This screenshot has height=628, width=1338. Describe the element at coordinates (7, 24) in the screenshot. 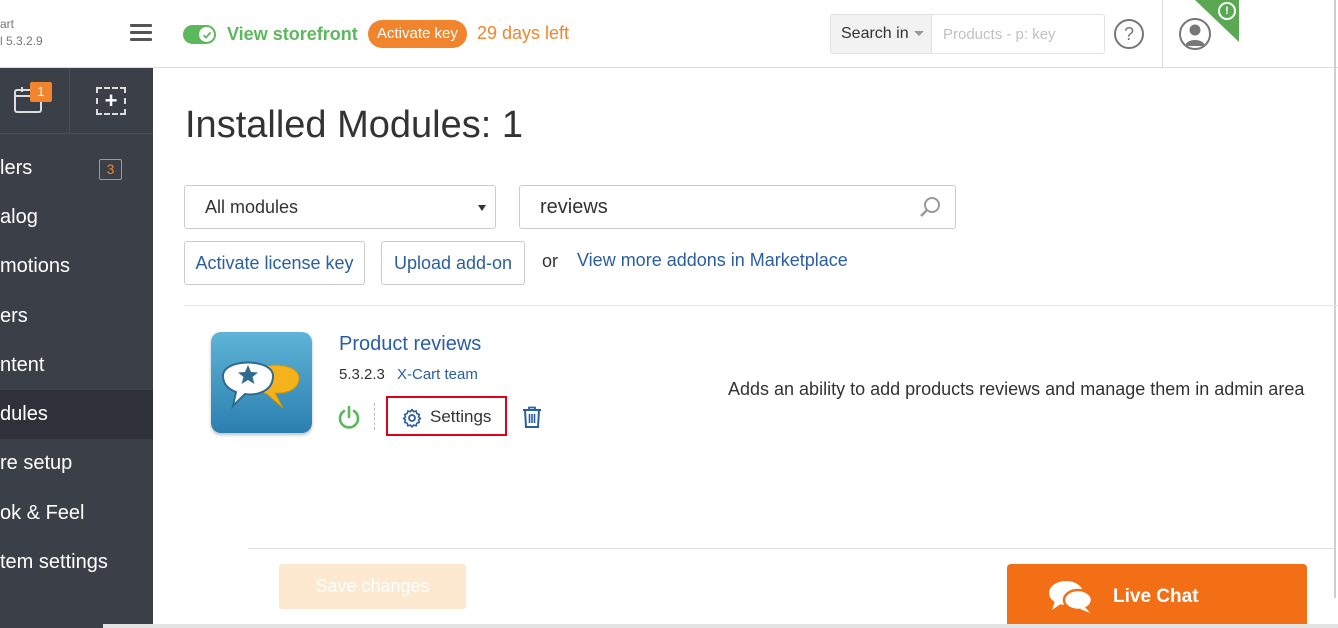

I see `logo-text-line1: art` at that location.